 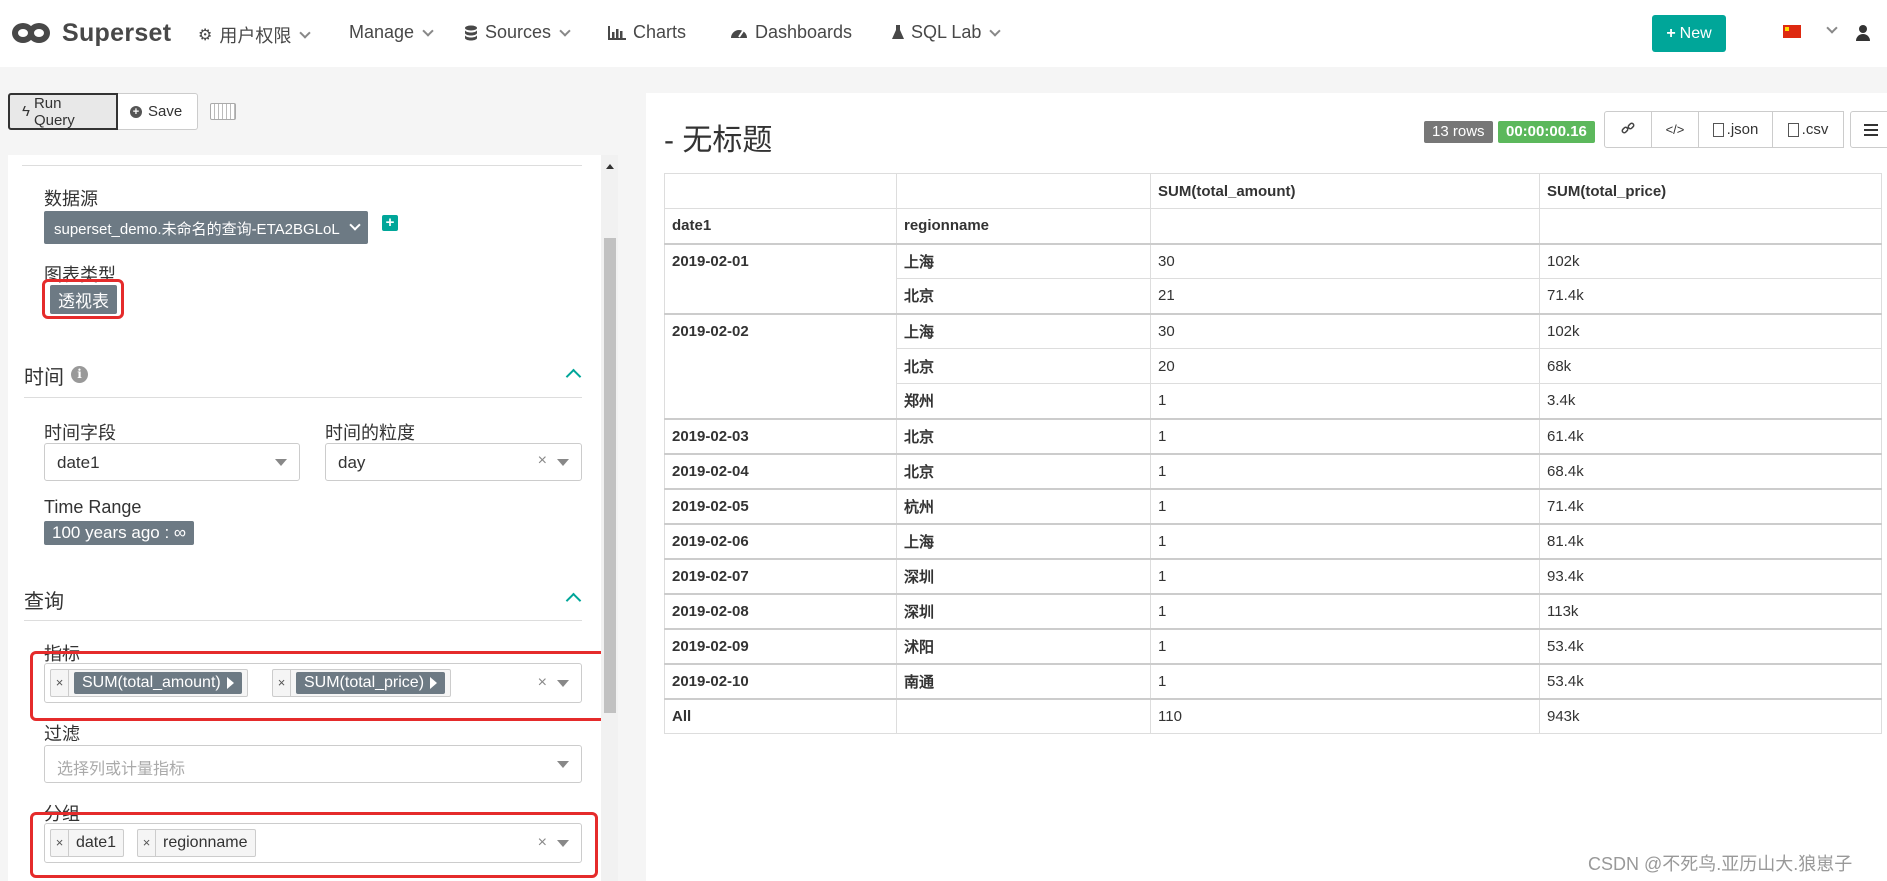 I want to click on scroll-up-icon, so click(x=610, y=166).